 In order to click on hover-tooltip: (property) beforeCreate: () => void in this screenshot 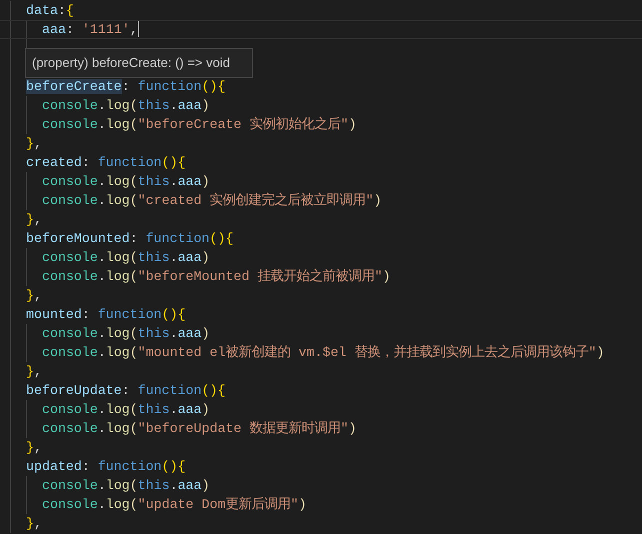, I will do `click(139, 63)`.